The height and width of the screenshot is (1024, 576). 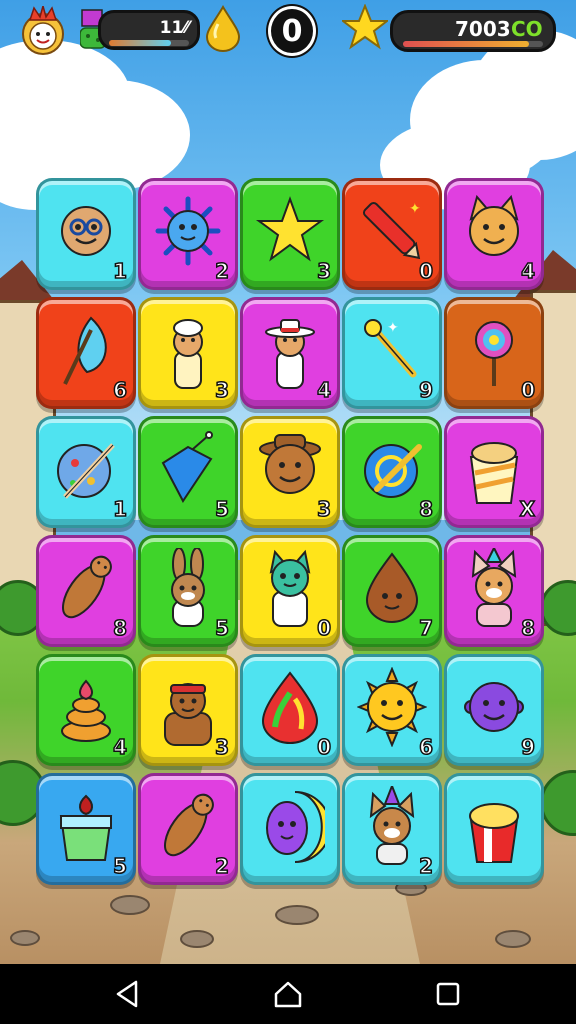 I want to click on level-progress-bar-fill, so click(x=140, y=43).